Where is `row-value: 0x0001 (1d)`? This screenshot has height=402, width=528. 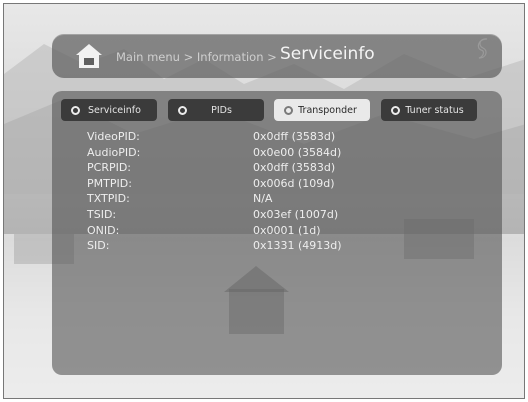
row-value: 0x0001 (1d) is located at coordinates (287, 230).